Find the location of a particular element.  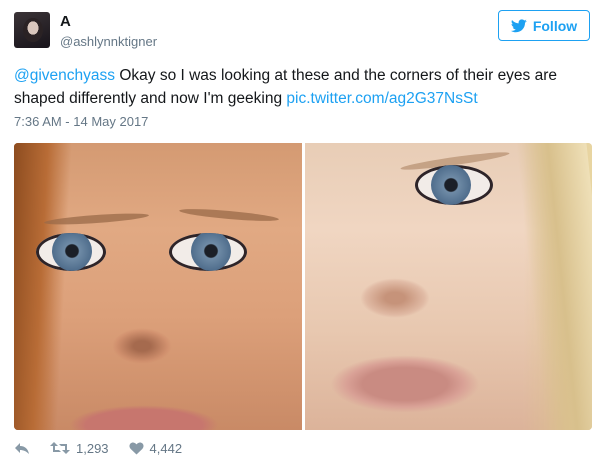

reply-icon is located at coordinates (22, 448).